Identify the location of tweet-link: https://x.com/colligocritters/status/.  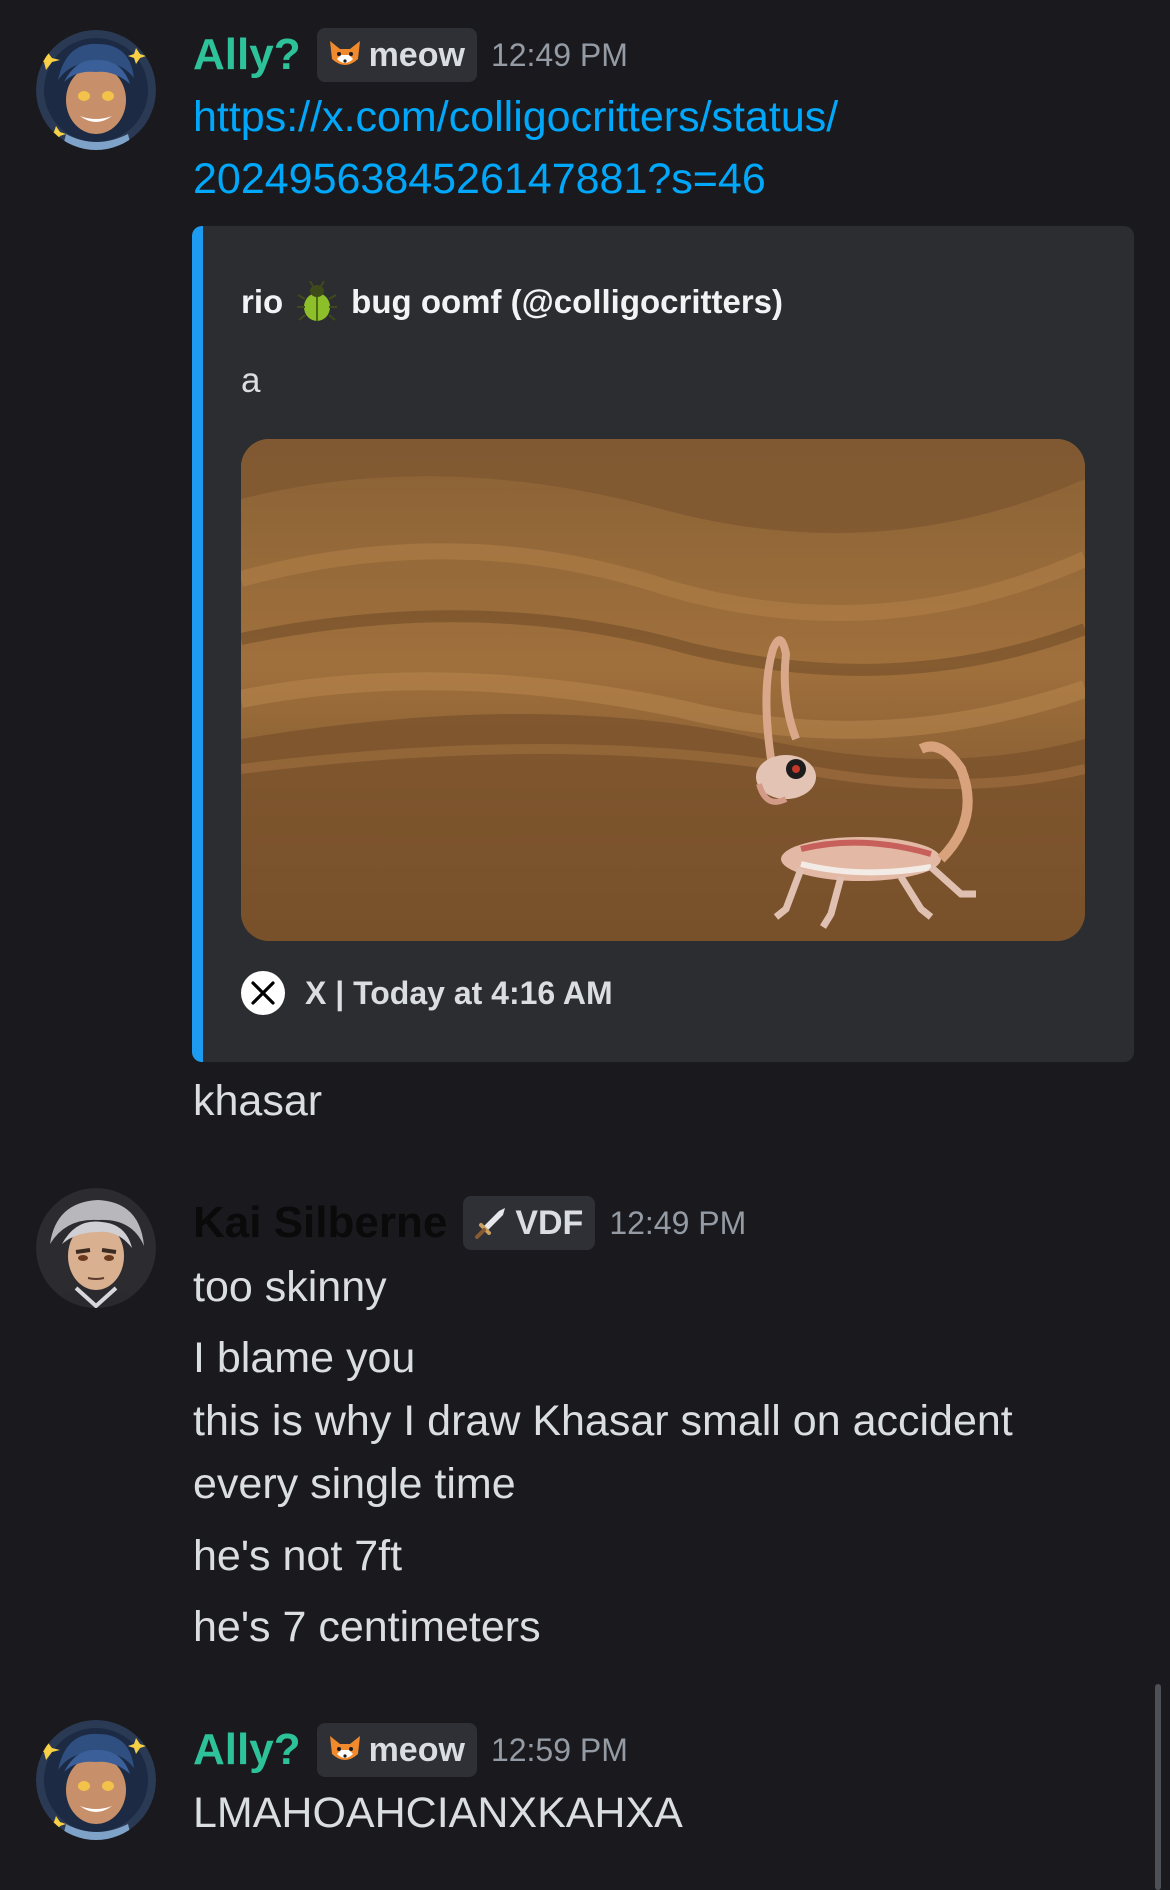
(515, 117).